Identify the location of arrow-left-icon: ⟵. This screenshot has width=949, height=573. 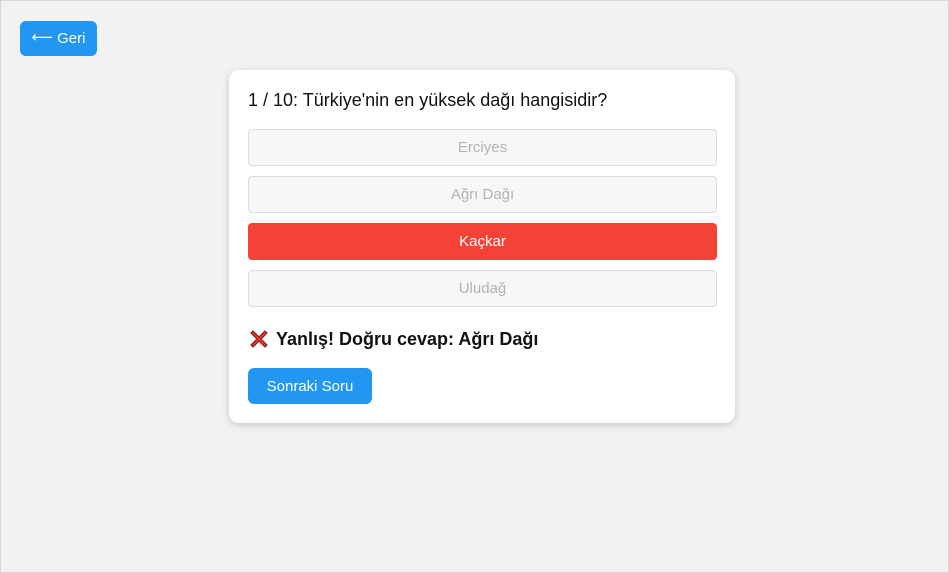
(42, 37).